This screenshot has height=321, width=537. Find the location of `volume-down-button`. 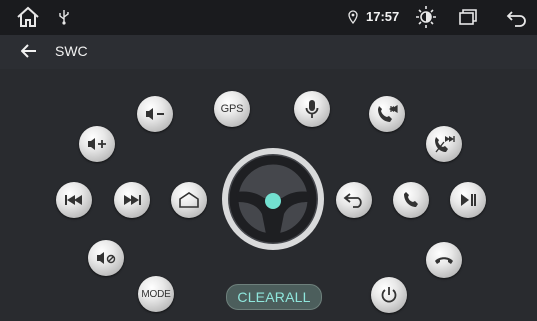

volume-down-button is located at coordinates (155, 114).